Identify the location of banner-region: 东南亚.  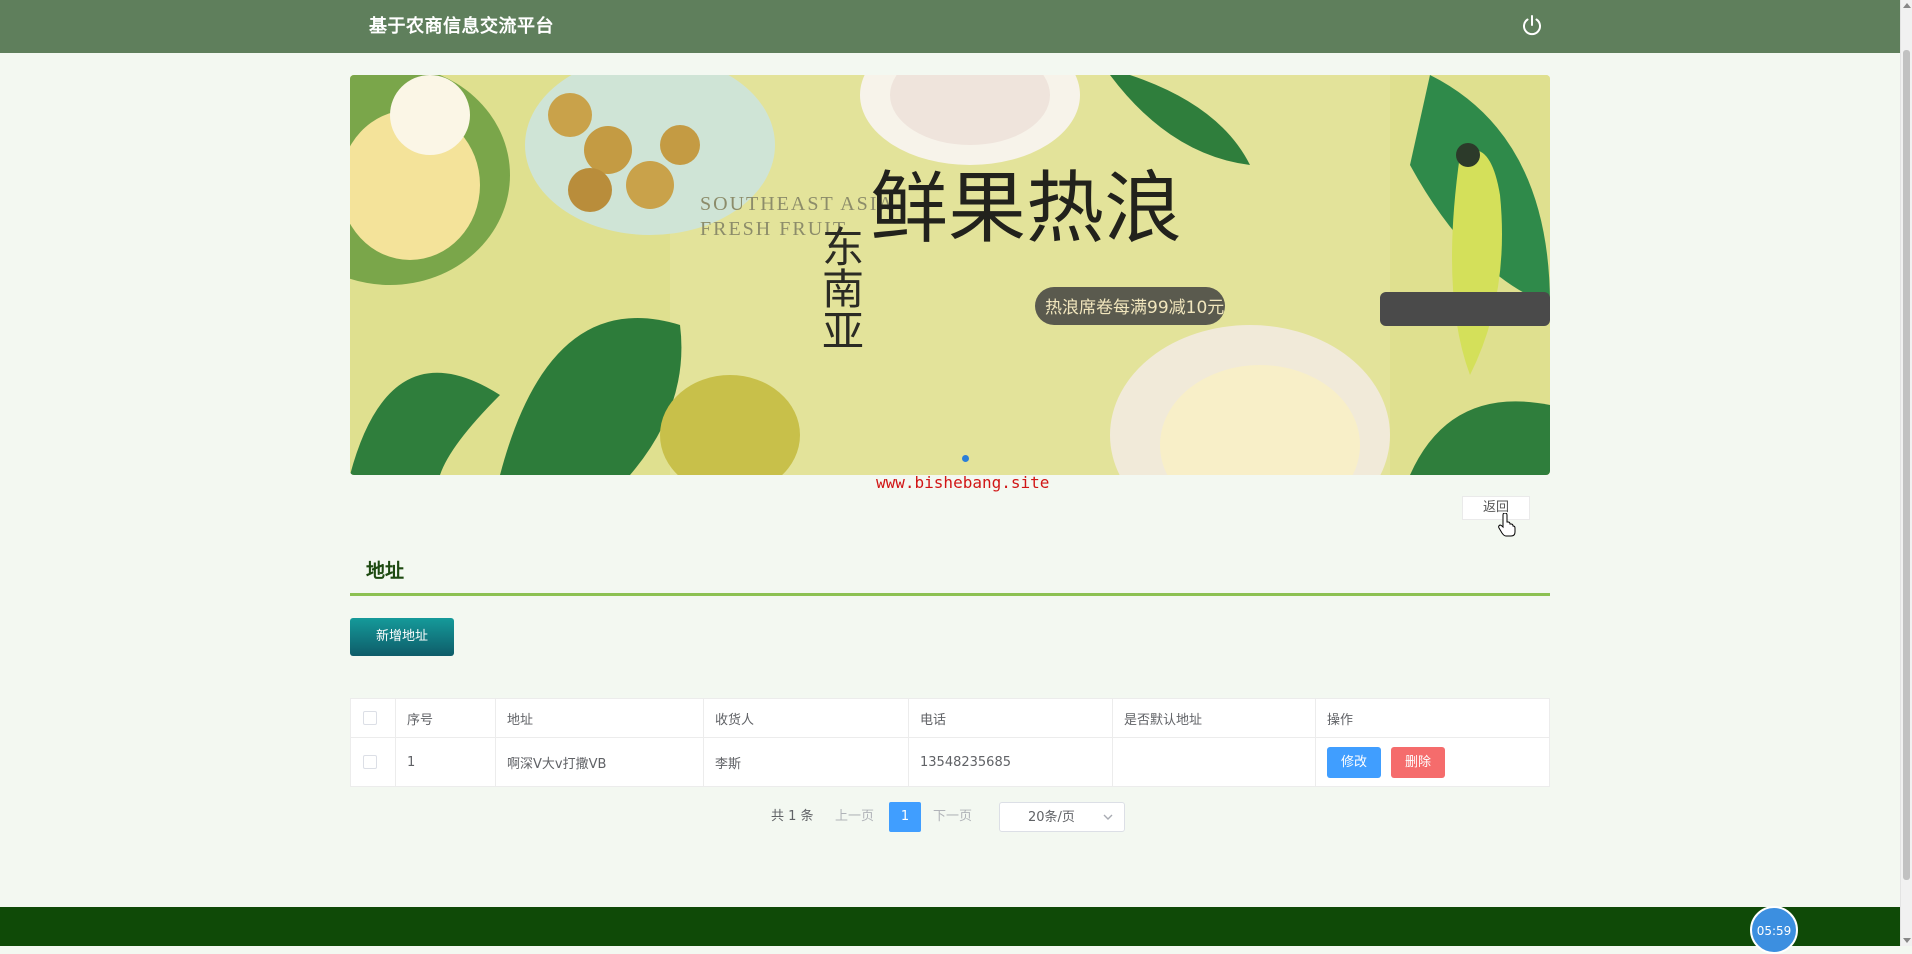
(840, 288).